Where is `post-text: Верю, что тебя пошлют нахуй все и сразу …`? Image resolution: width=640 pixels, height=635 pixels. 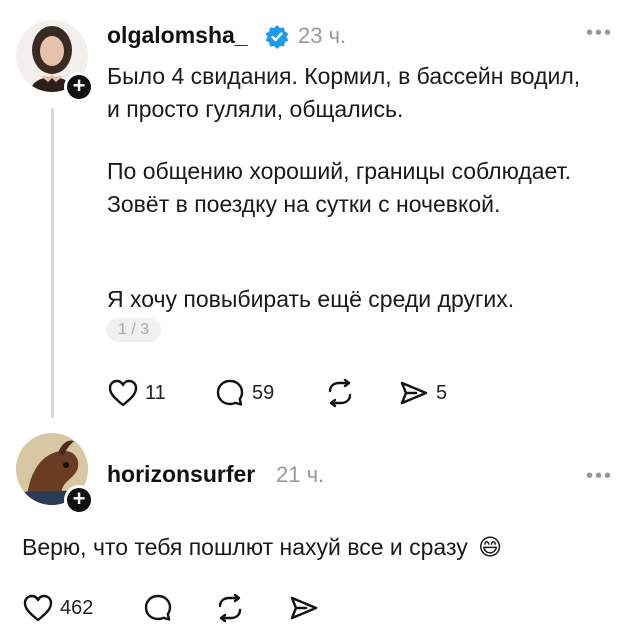 post-text: Верю, что тебя пошлют нахуй все и сразу … is located at coordinates (322, 547).